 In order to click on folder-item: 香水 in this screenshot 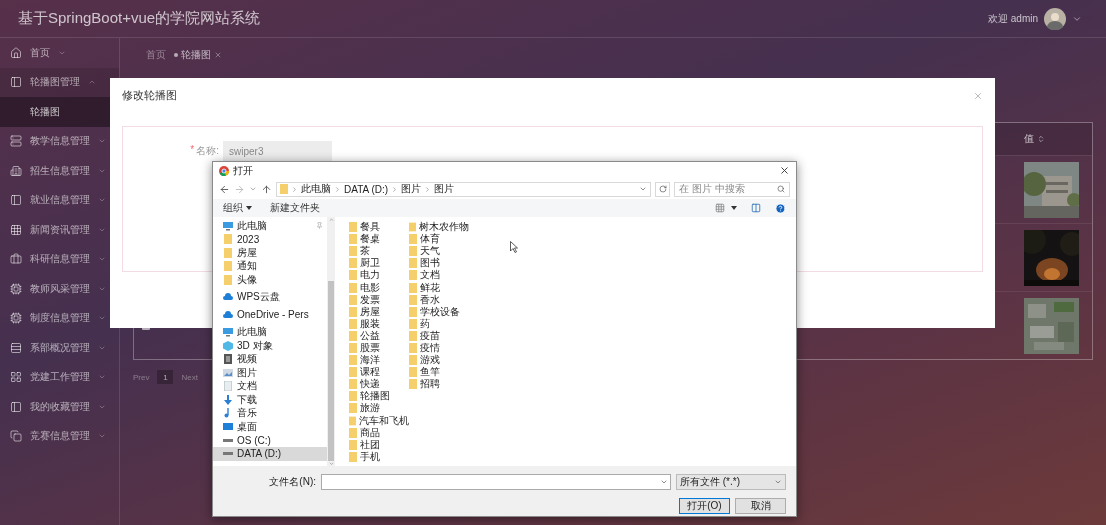, I will do `click(439, 299)`.